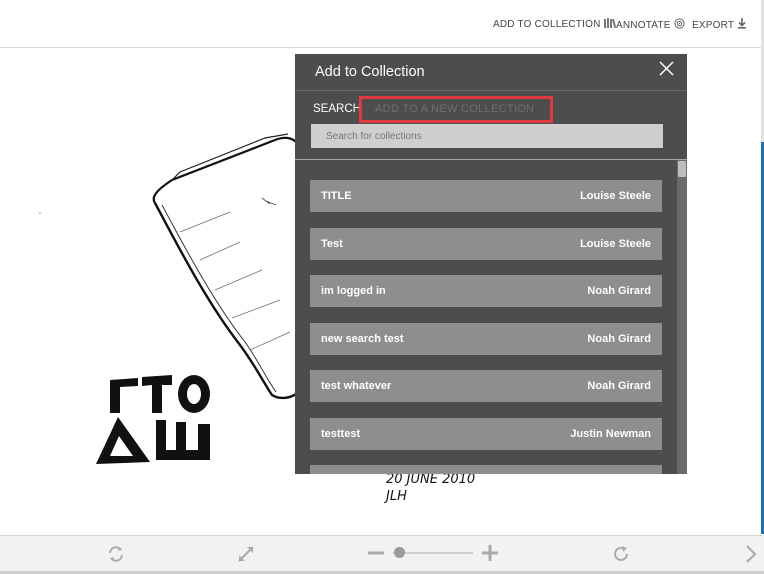 The image size is (764, 574). I want to click on add-to-collection-button: ADD TO COLLECTION, so click(554, 24).